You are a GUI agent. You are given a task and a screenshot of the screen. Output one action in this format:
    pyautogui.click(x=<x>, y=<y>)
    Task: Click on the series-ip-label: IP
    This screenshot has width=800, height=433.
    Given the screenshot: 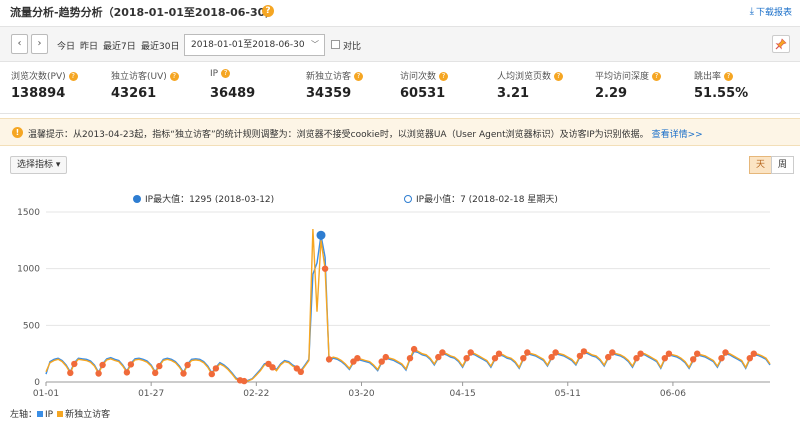 What is the action you would take?
    pyautogui.click(x=49, y=415)
    